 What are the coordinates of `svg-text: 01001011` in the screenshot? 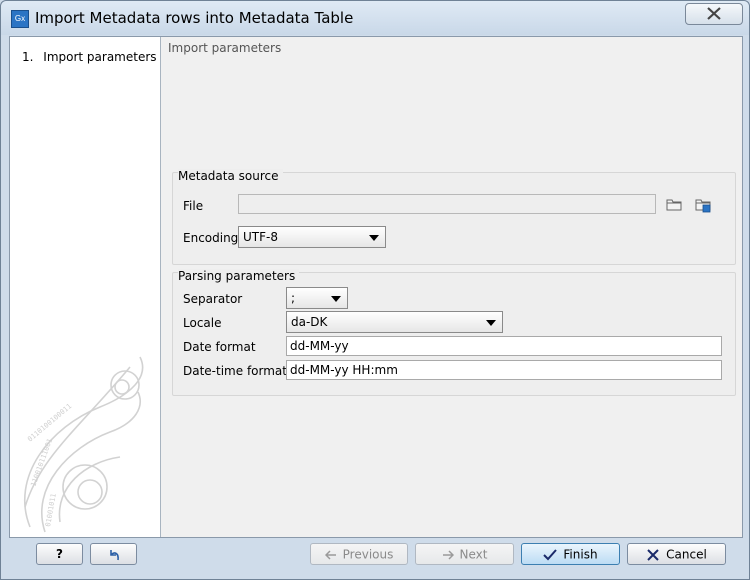 It's located at (51, 510).